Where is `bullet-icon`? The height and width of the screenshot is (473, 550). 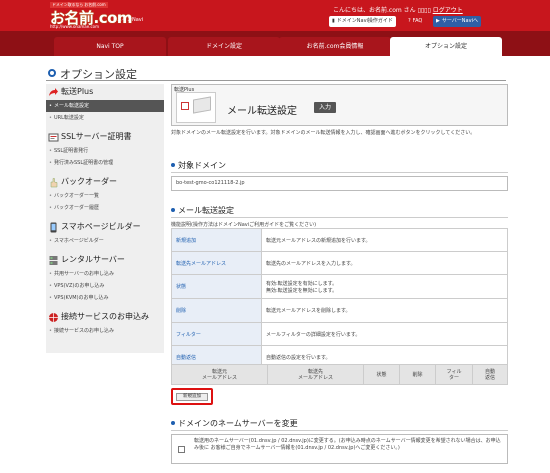 bullet-icon is located at coordinates (173, 165).